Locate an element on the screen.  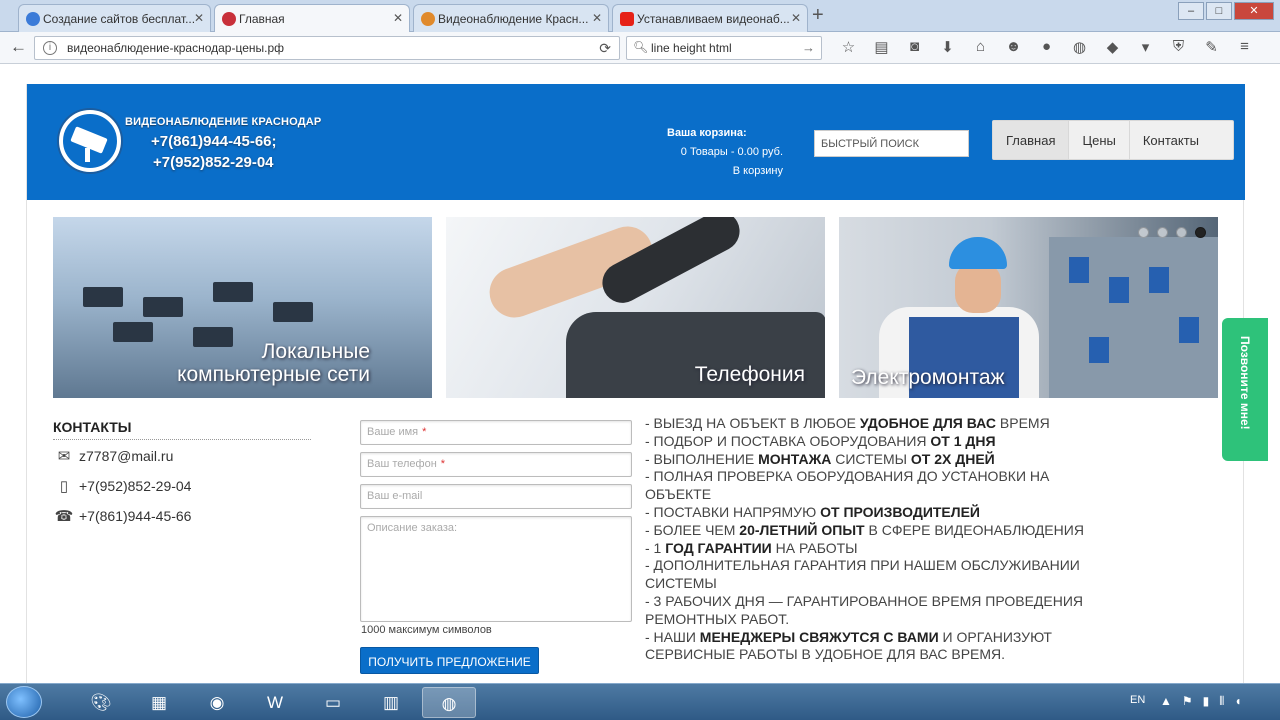
close-window-icon: ✕ is located at coordinates (1254, 11).